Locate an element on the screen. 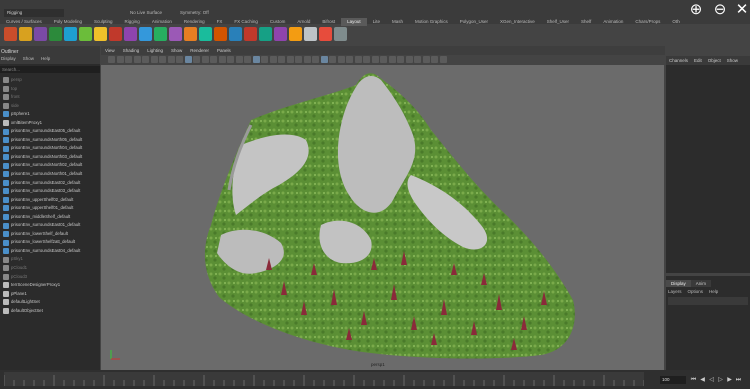 The height and width of the screenshot is (389, 750). shelf-tab: Polygon_User is located at coordinates (474, 22).